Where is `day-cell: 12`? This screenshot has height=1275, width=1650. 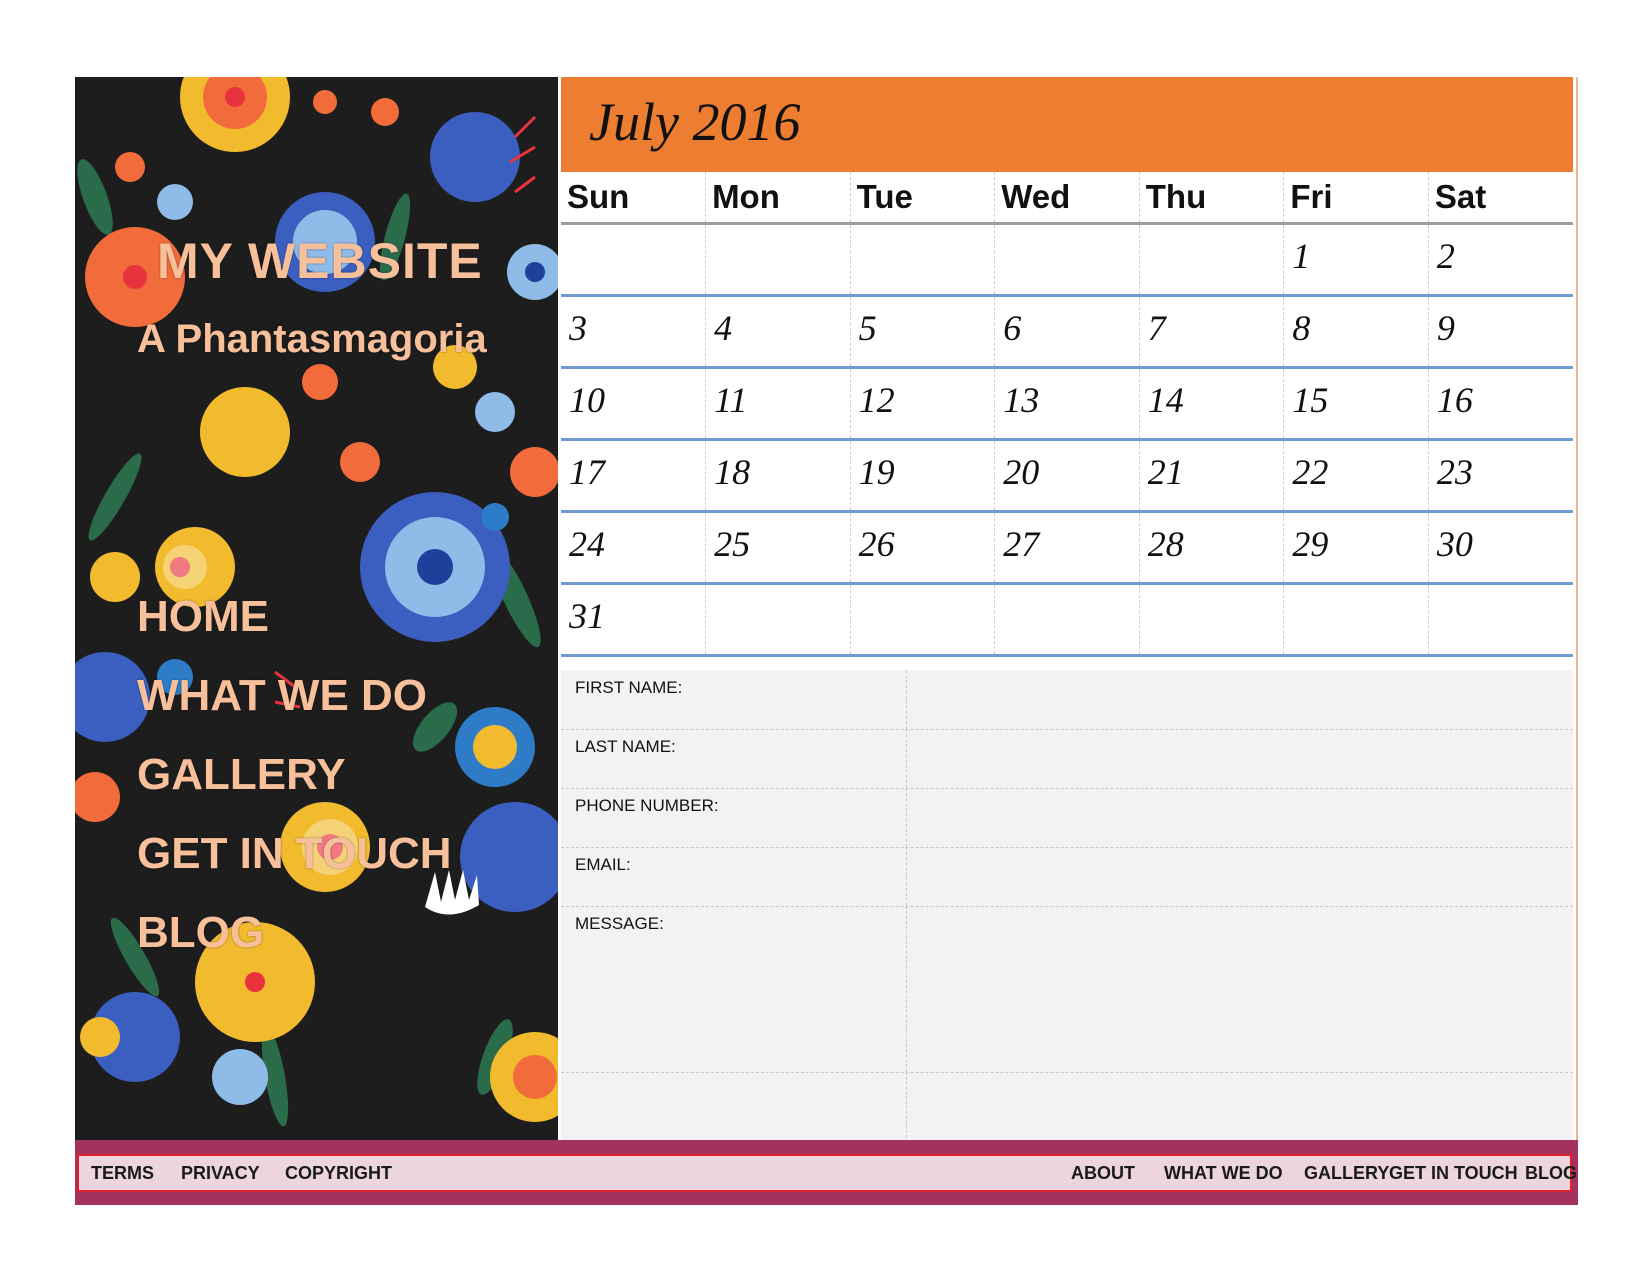
day-cell: 12 is located at coordinates (922, 404).